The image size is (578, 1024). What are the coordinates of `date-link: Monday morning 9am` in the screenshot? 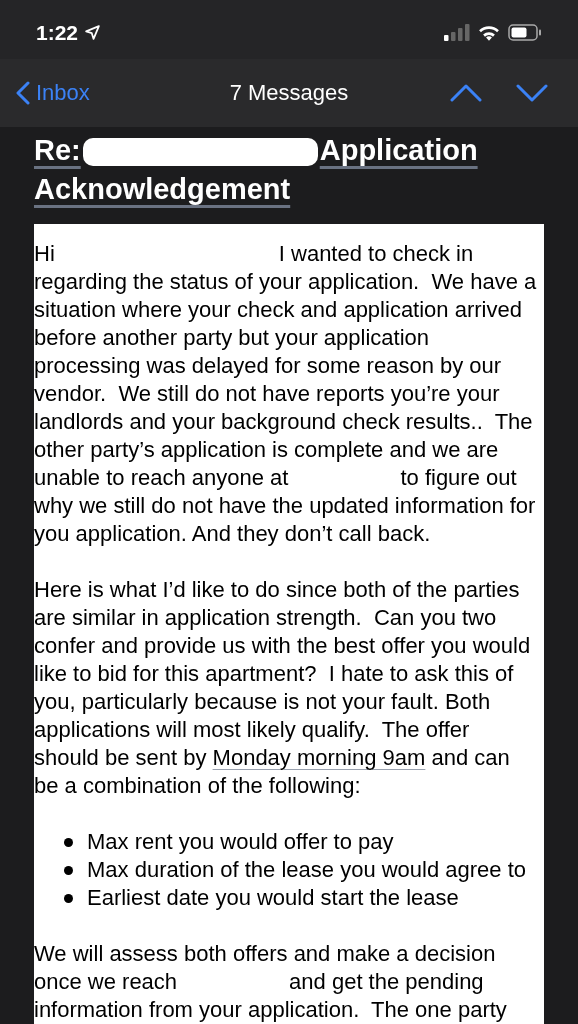 It's located at (319, 757).